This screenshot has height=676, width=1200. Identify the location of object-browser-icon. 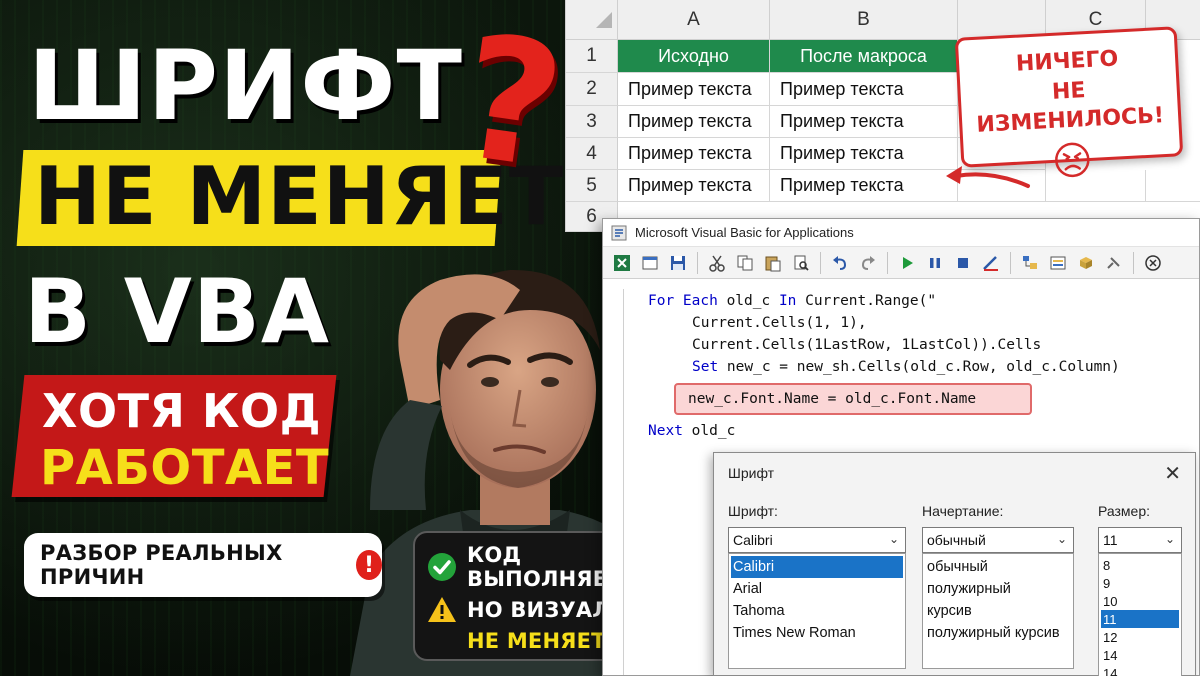
(1086, 263).